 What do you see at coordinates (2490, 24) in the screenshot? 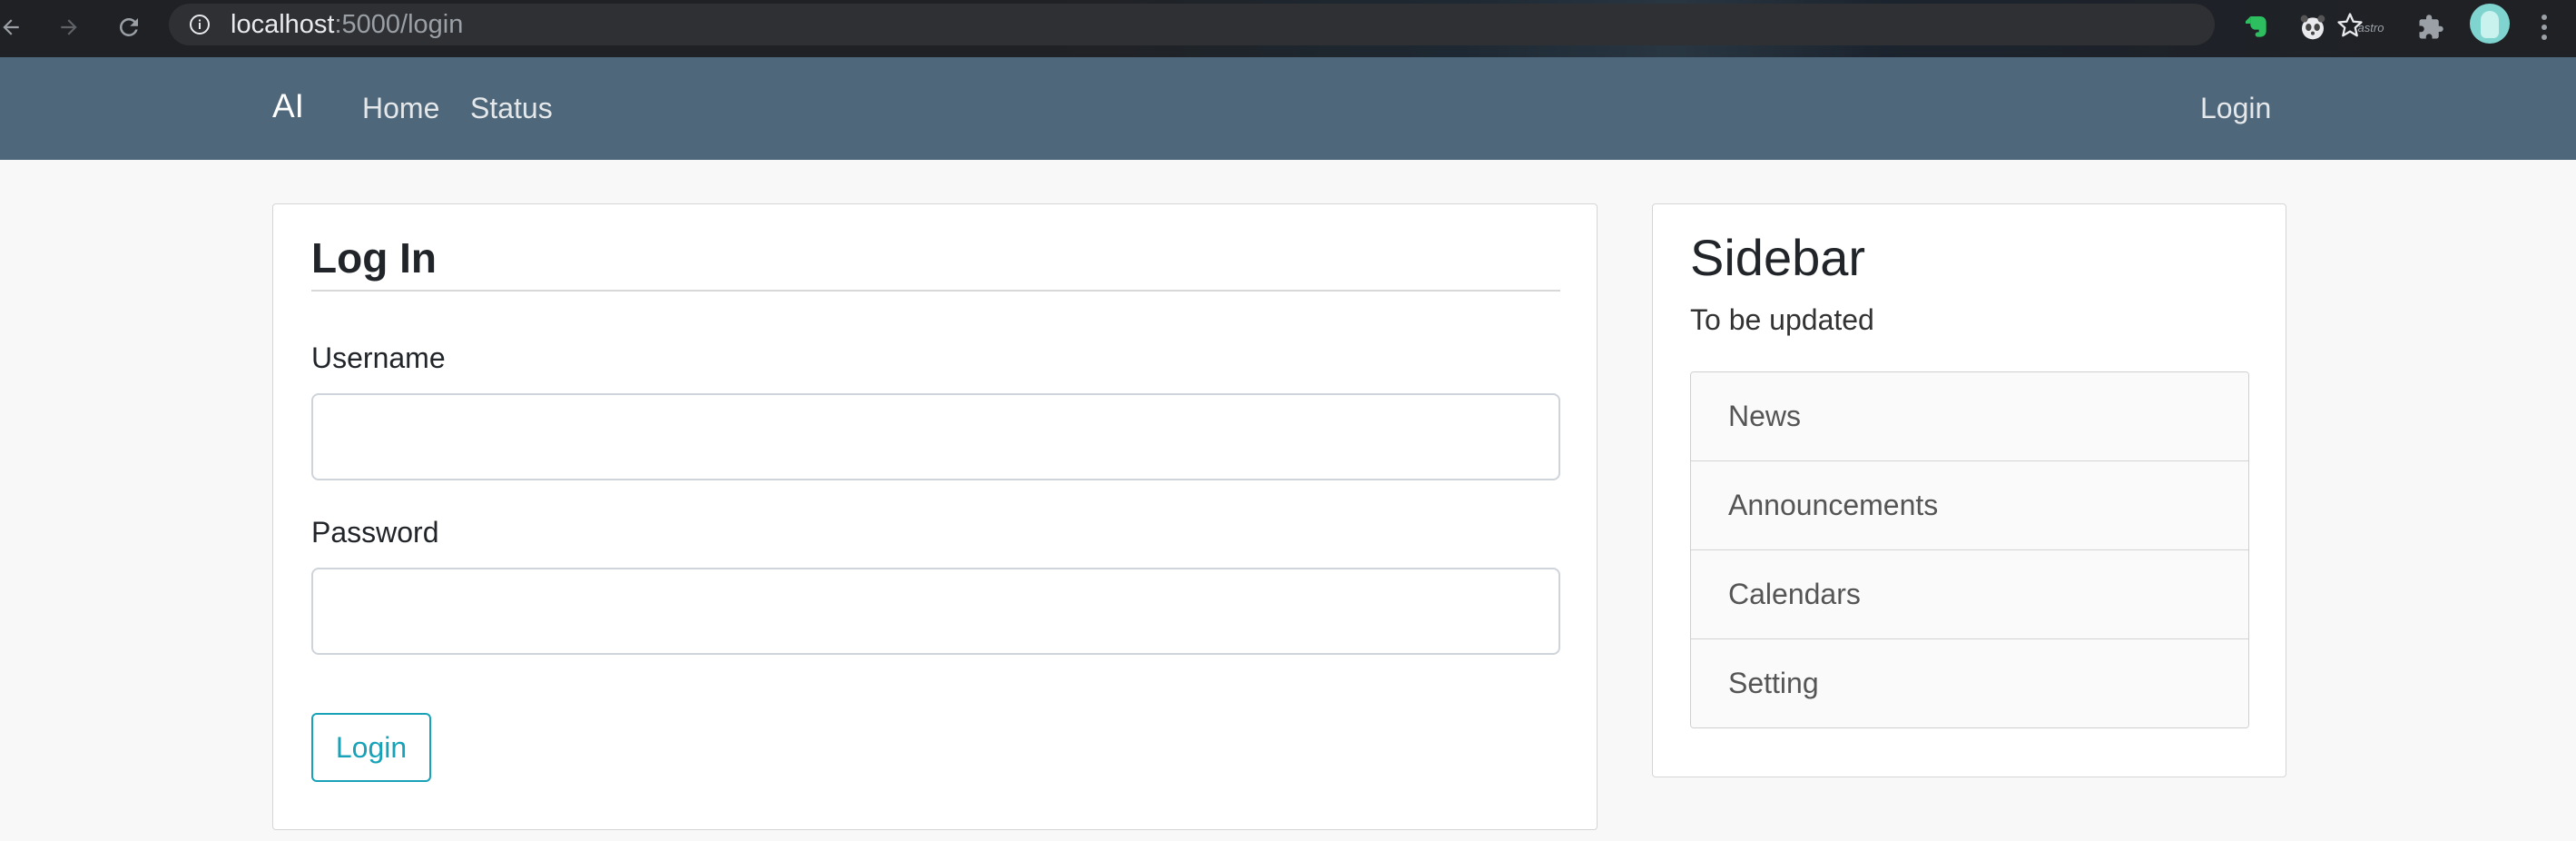
I see `profile-avatar` at bounding box center [2490, 24].